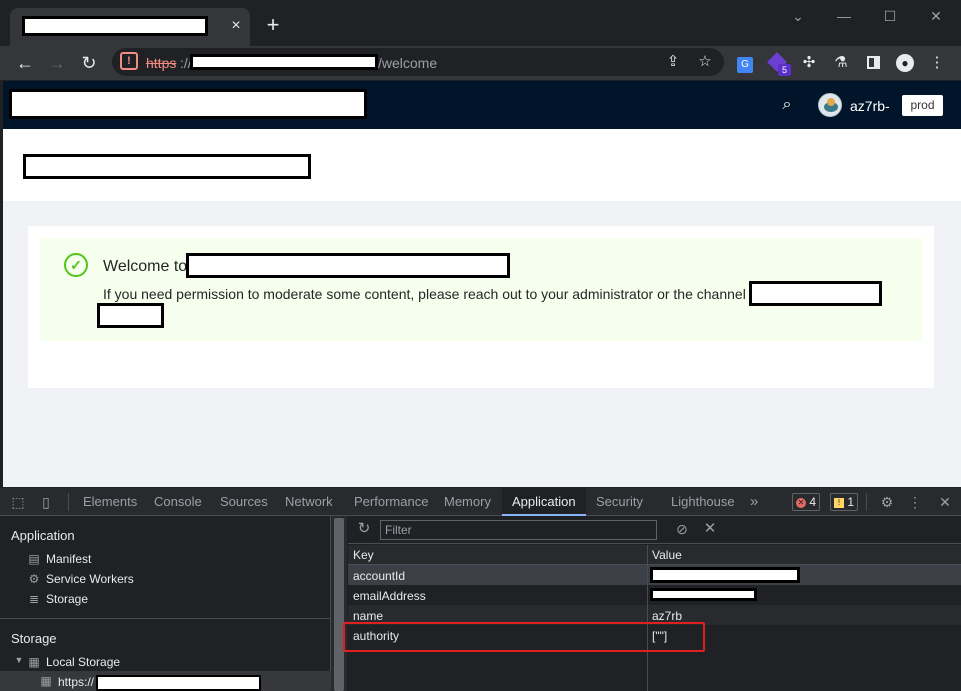  I want to click on tab-memory: Memory, so click(467, 502).